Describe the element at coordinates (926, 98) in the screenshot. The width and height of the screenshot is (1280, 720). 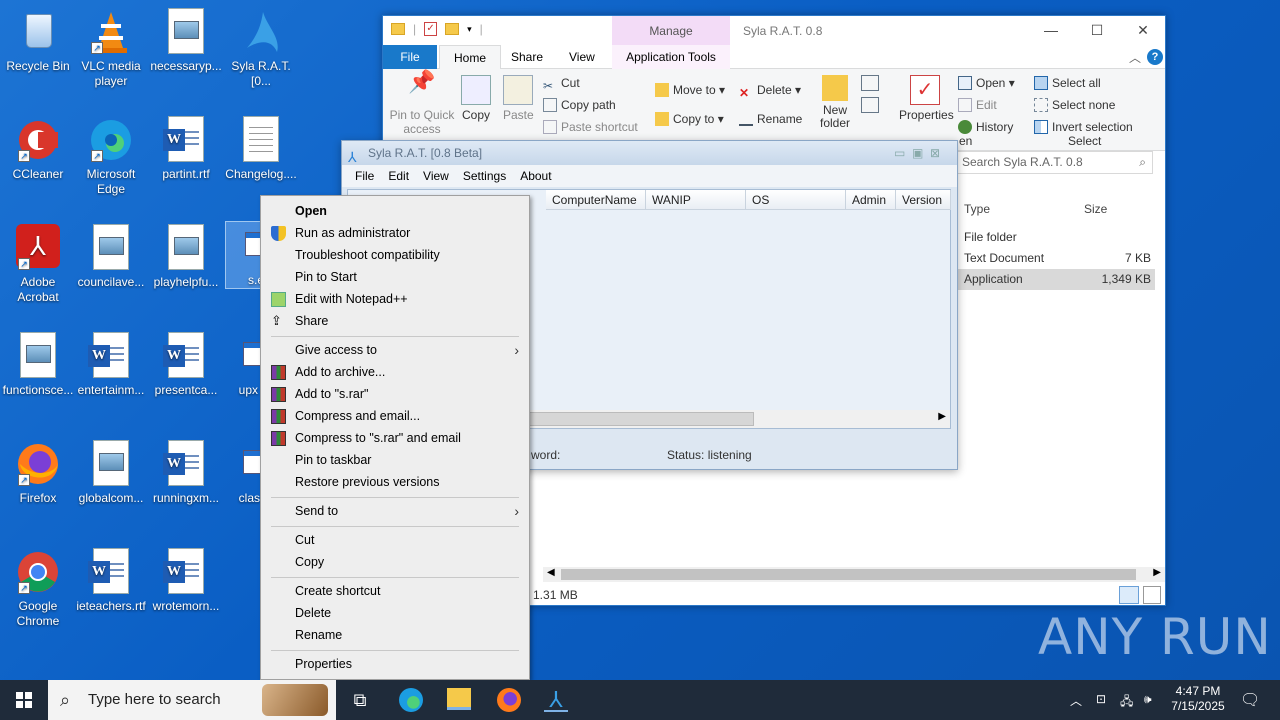
I see `properties-button: ✓ Properties` at that location.